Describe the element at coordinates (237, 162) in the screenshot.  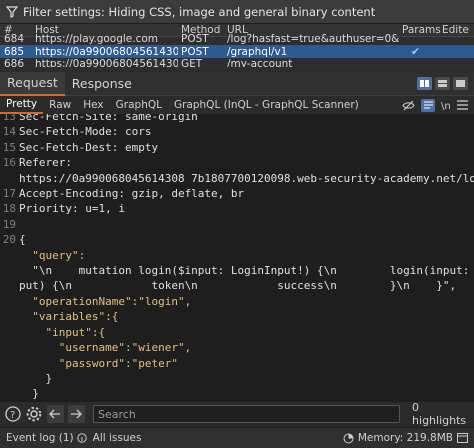
I see `code-line: 16 Referer:` at that location.